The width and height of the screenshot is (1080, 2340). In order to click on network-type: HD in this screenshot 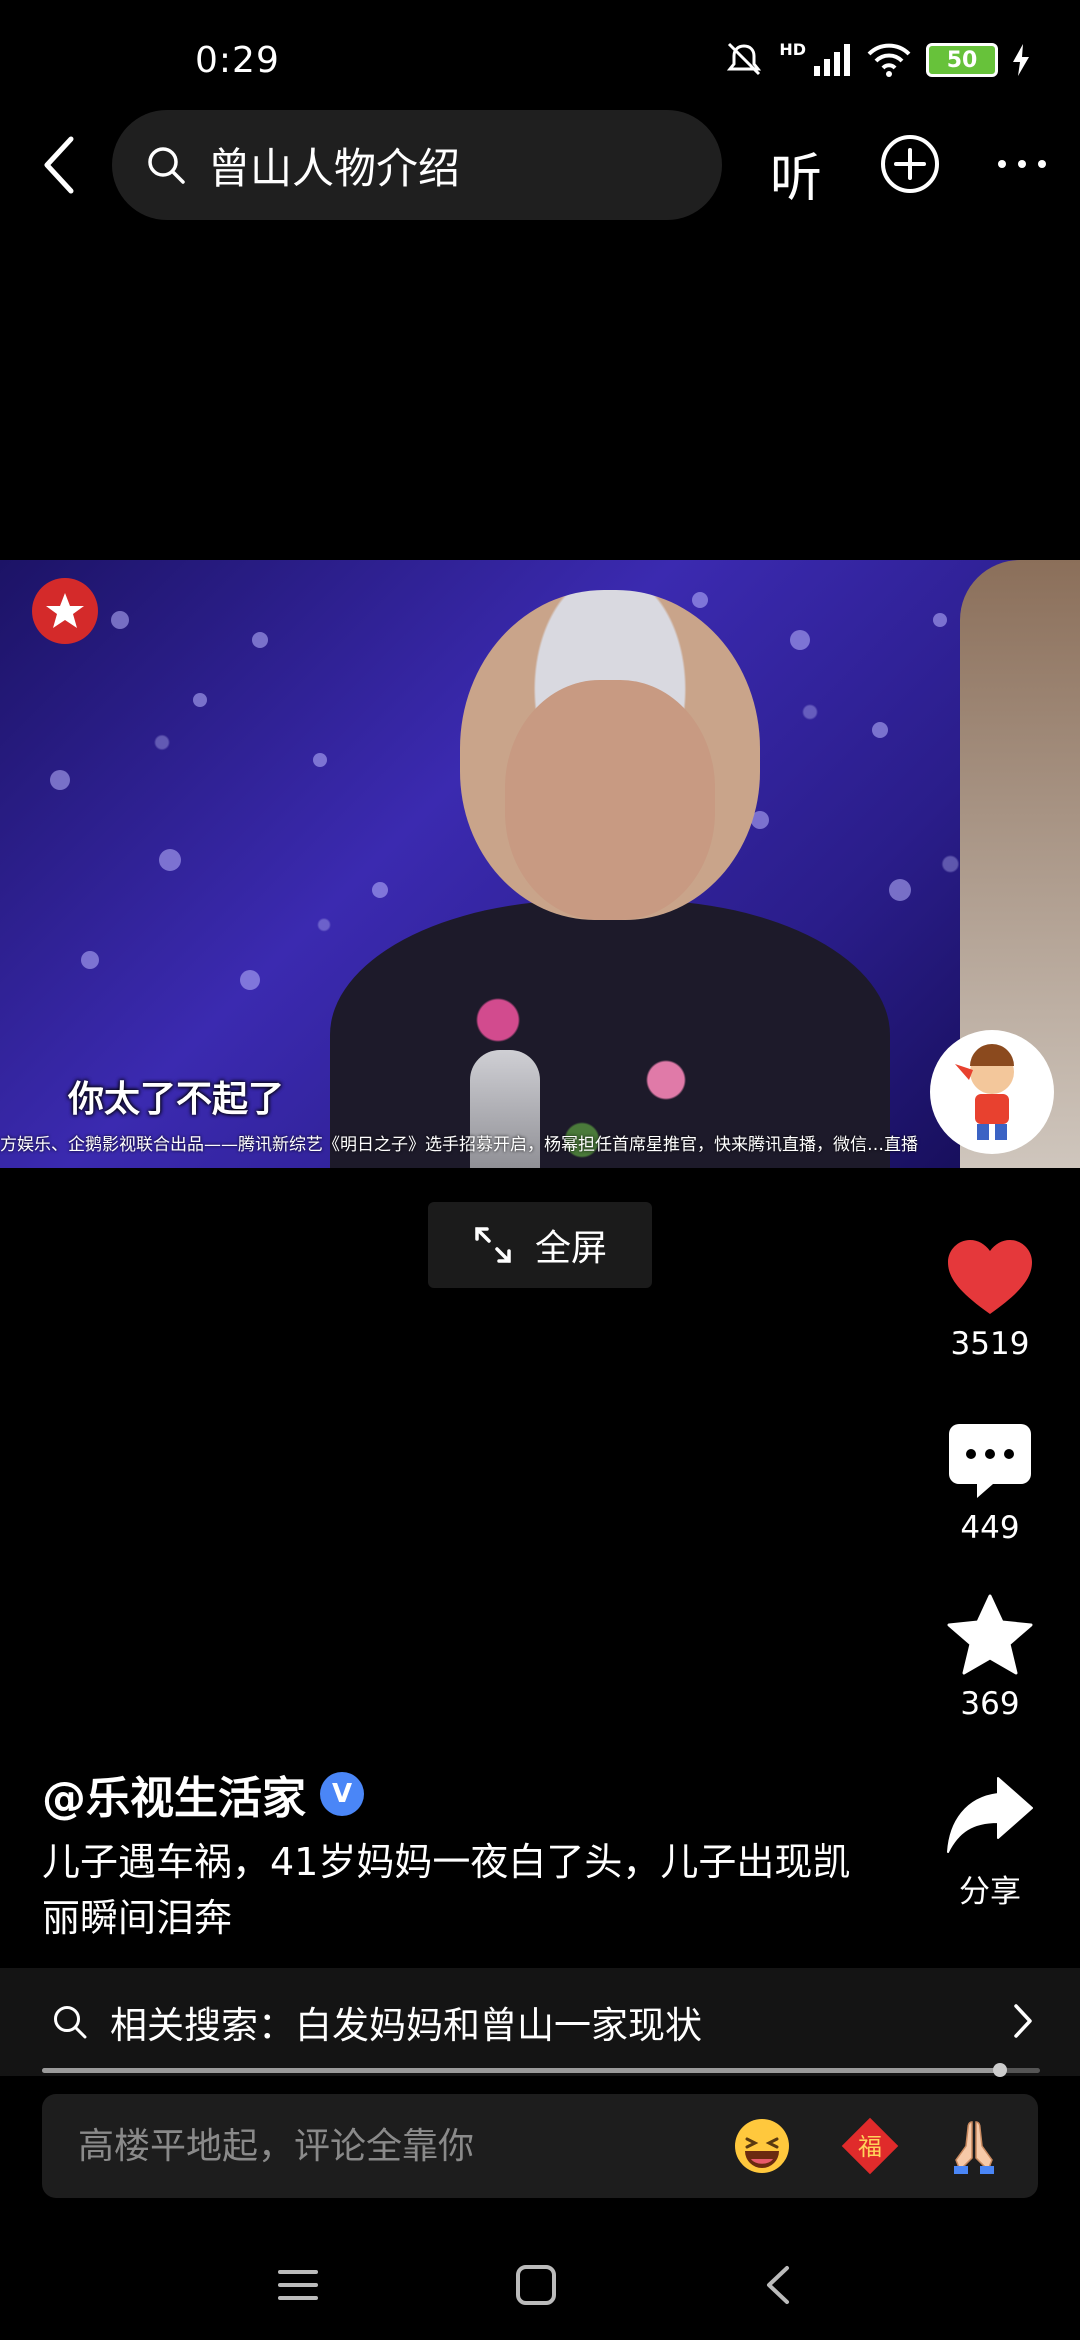, I will do `click(792, 49)`.